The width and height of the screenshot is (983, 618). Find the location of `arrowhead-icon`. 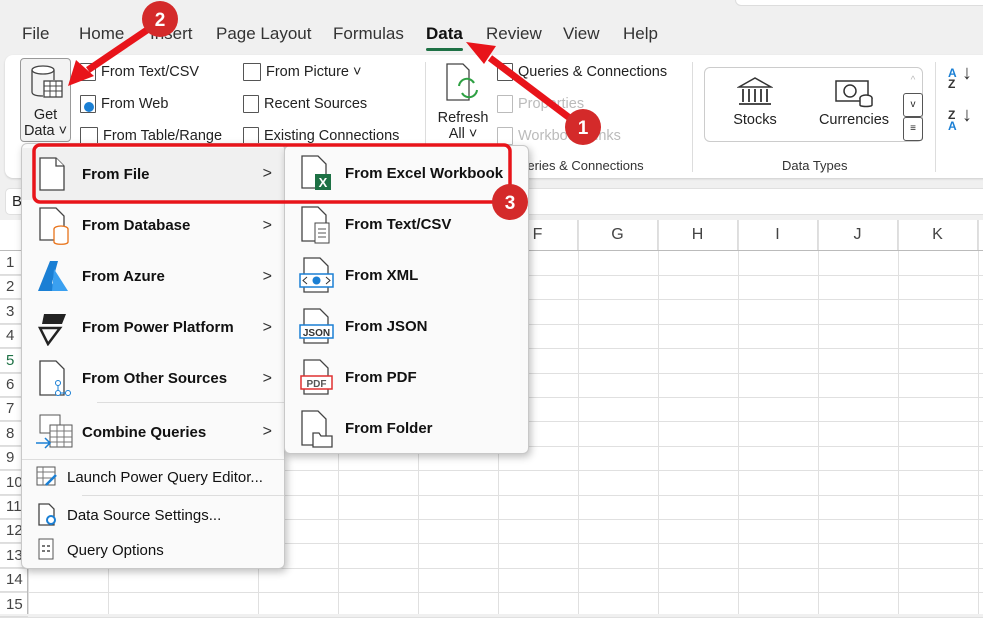

arrowhead-icon is located at coordinates (81, 73).